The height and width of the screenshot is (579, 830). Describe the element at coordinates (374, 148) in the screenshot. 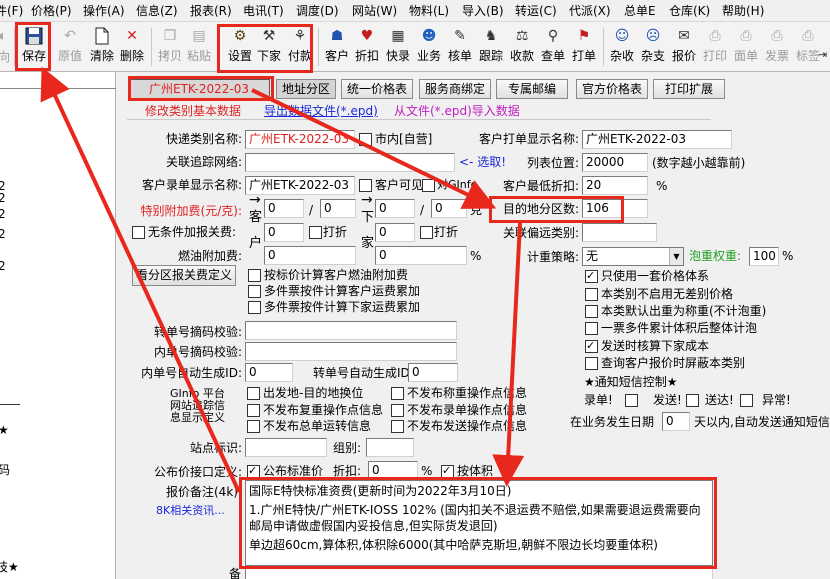

I see `arrow-to-zone` at that location.